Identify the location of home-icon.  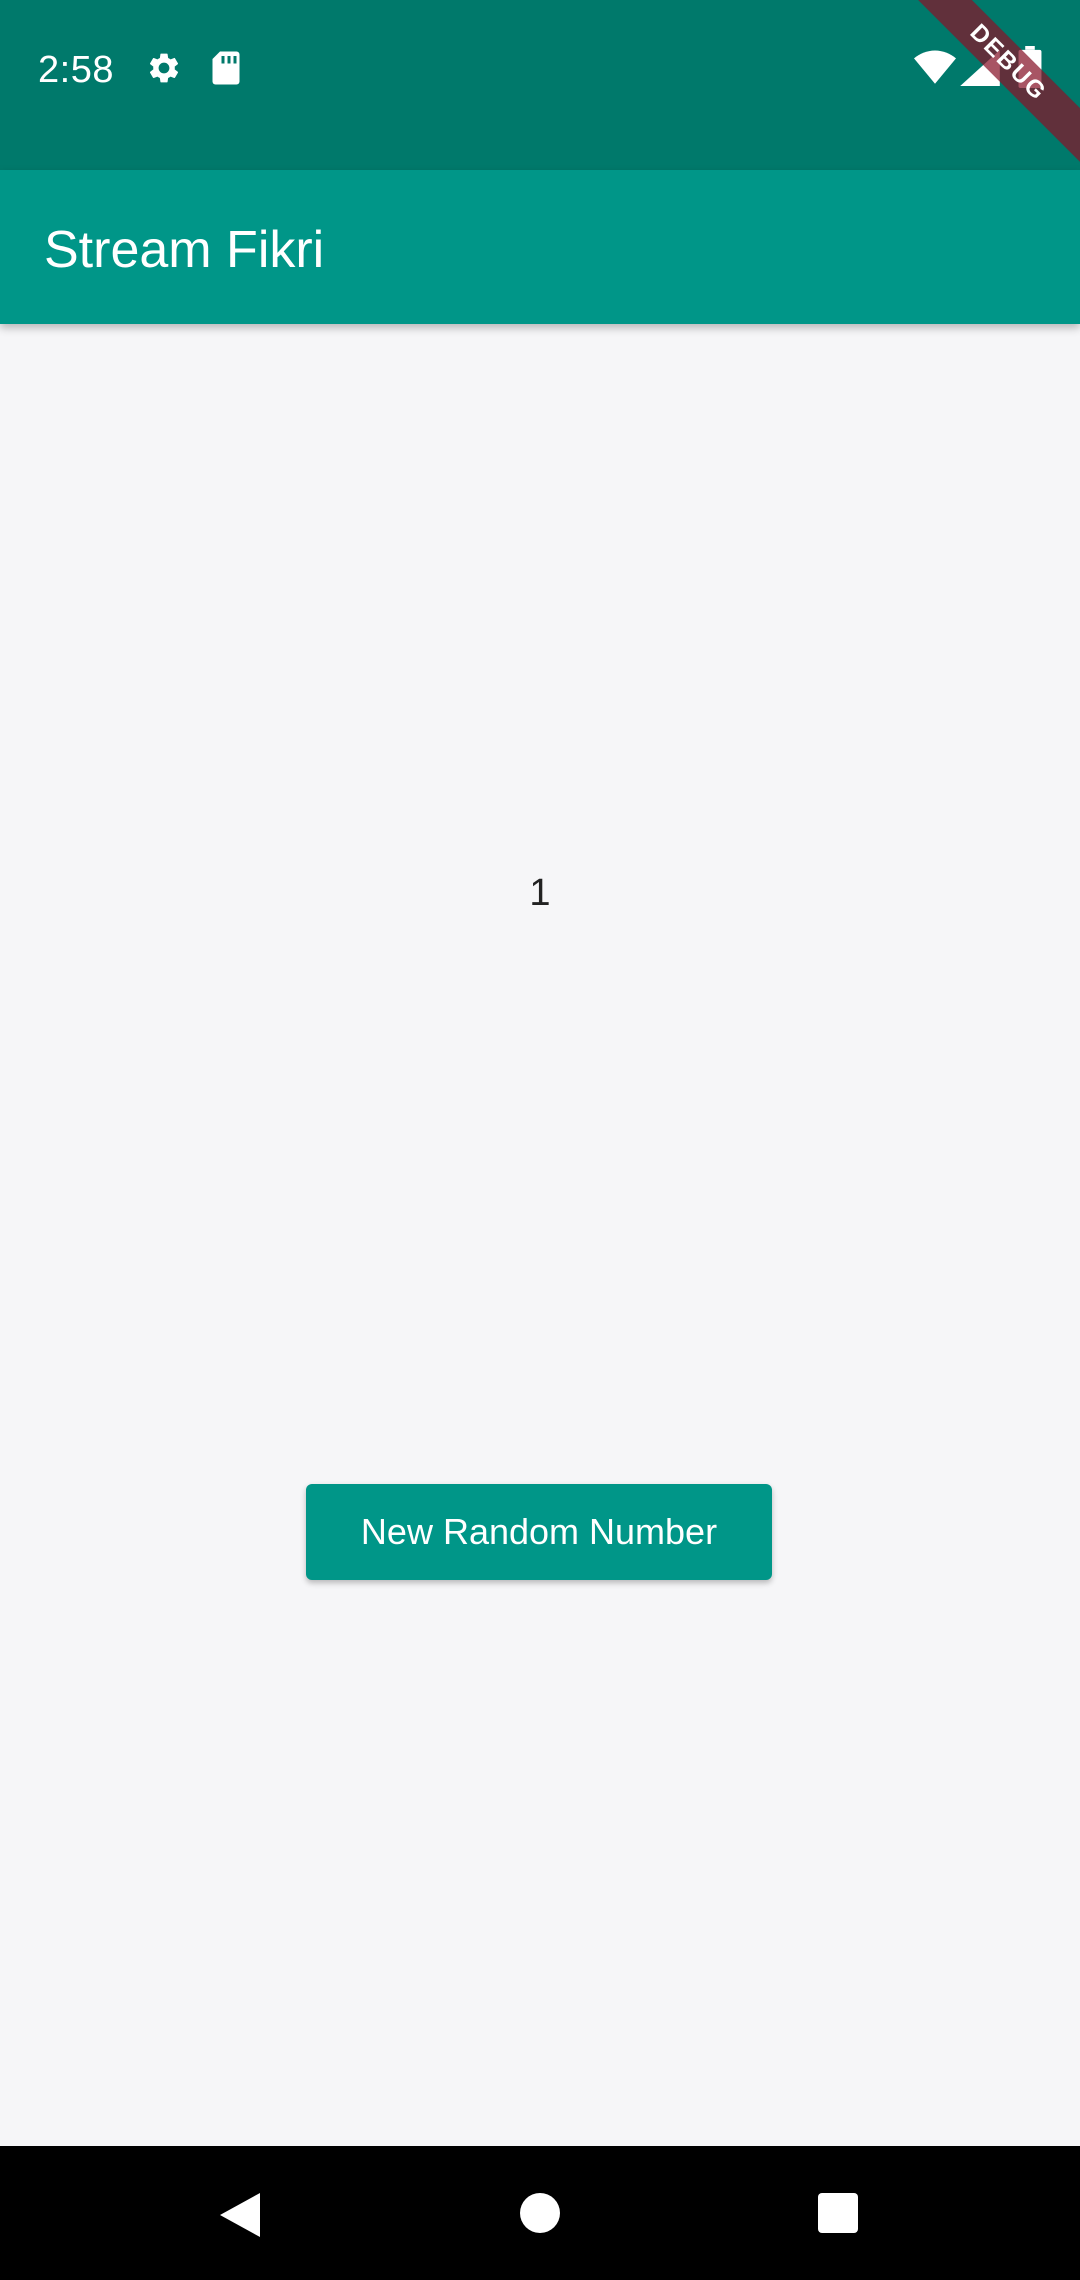
(540, 2213).